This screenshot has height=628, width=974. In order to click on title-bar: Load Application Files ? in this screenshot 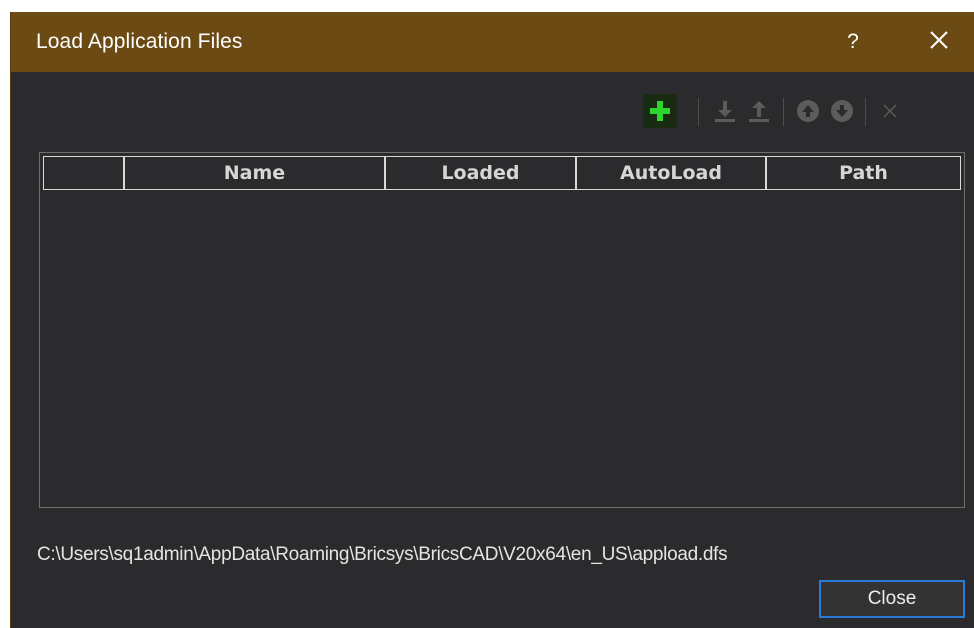, I will do `click(492, 42)`.